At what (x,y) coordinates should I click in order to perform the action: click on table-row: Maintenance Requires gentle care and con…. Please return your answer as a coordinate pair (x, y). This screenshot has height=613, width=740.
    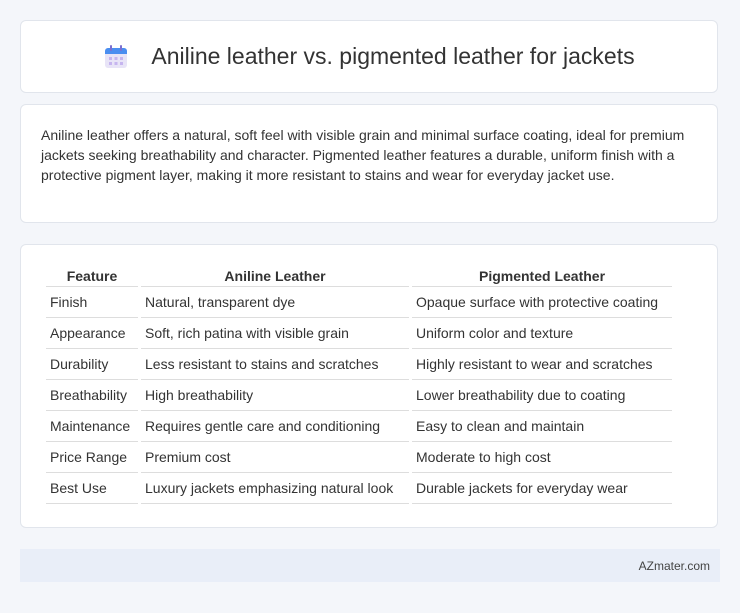
    Looking at the image, I should click on (359, 426).